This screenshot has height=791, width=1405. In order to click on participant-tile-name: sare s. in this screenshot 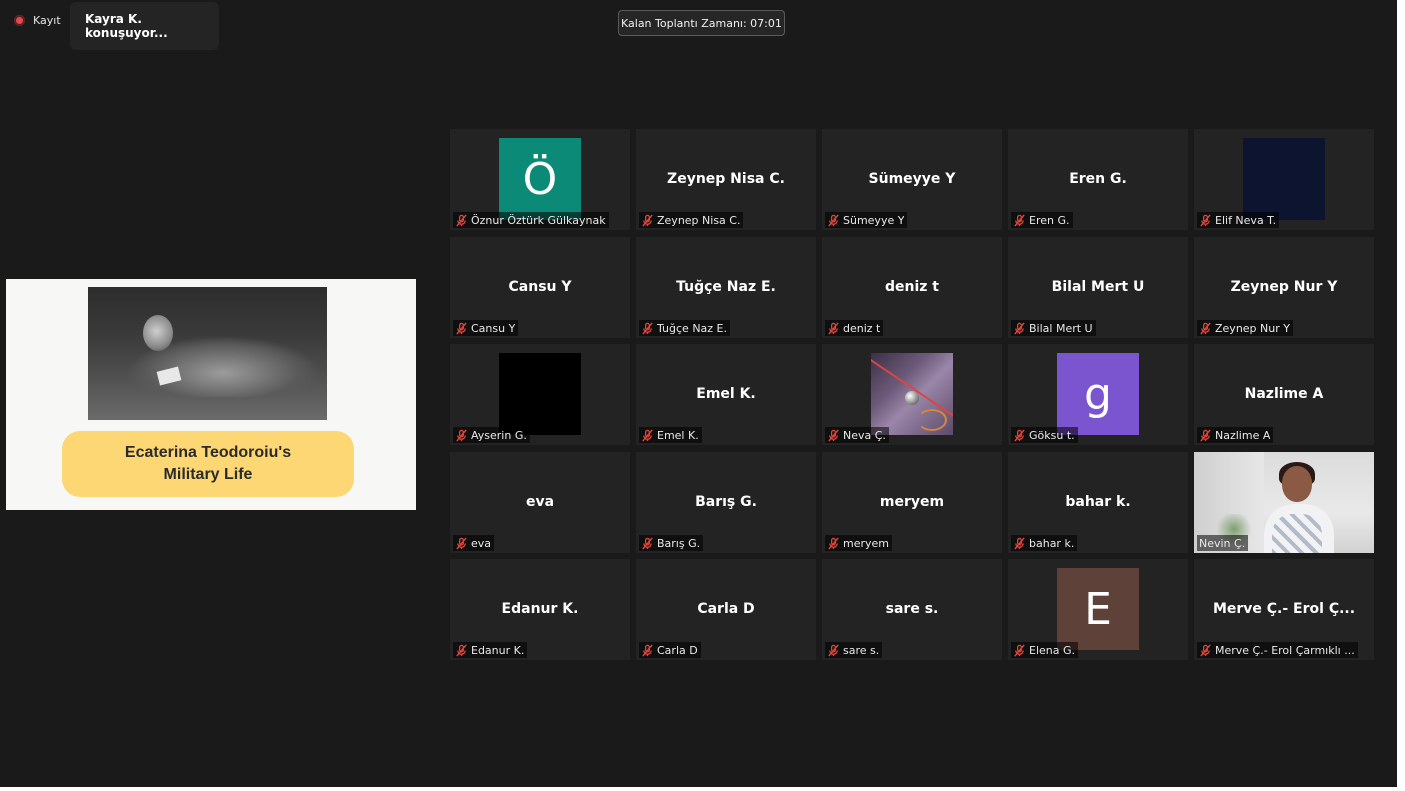, I will do `click(912, 609)`.